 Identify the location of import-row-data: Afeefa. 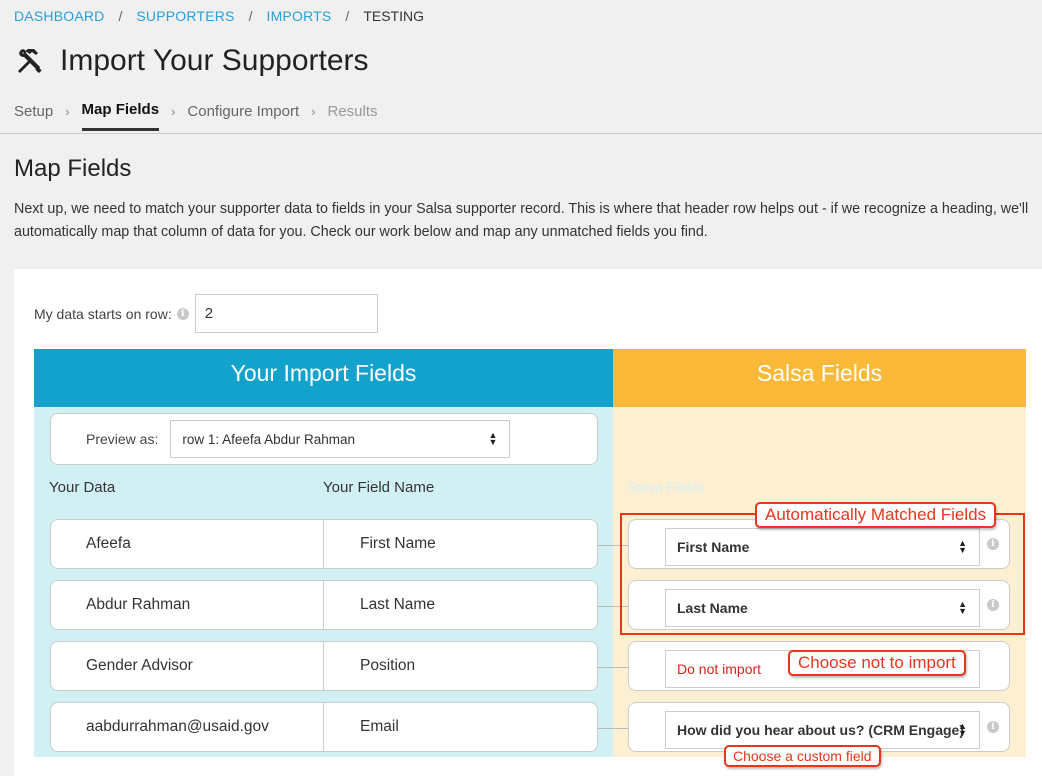
(187, 544).